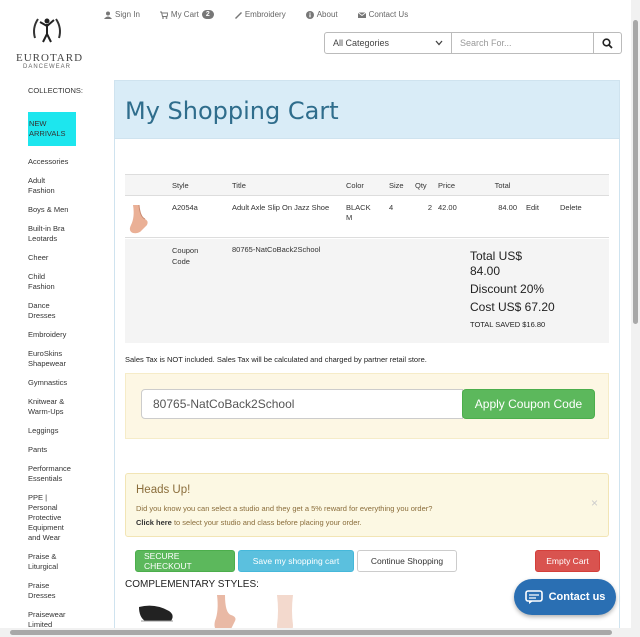  I want to click on chevron-down-icon, so click(439, 43).